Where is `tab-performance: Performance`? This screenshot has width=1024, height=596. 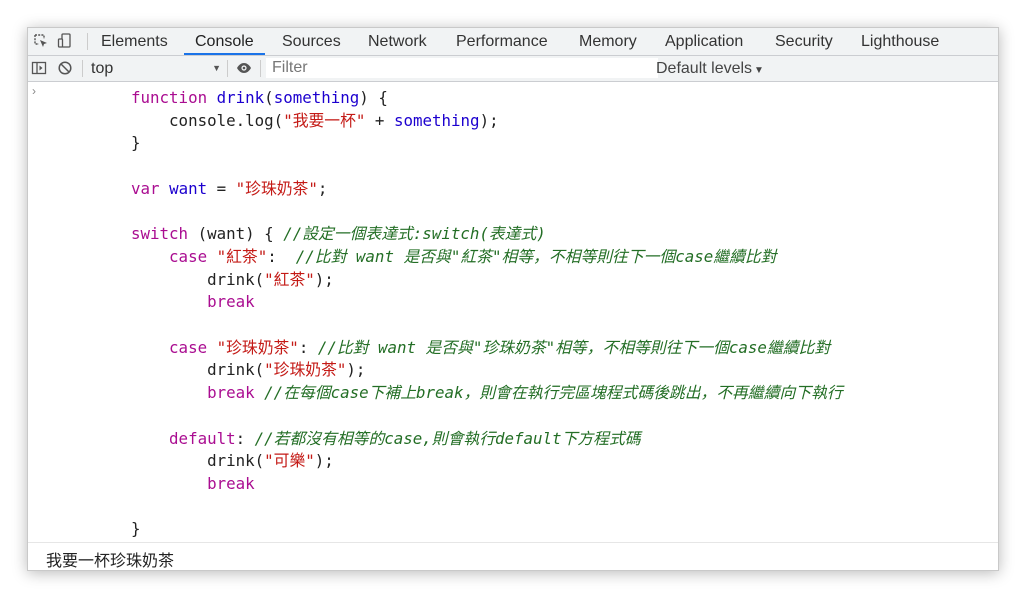
tab-performance: Performance is located at coordinates (502, 41).